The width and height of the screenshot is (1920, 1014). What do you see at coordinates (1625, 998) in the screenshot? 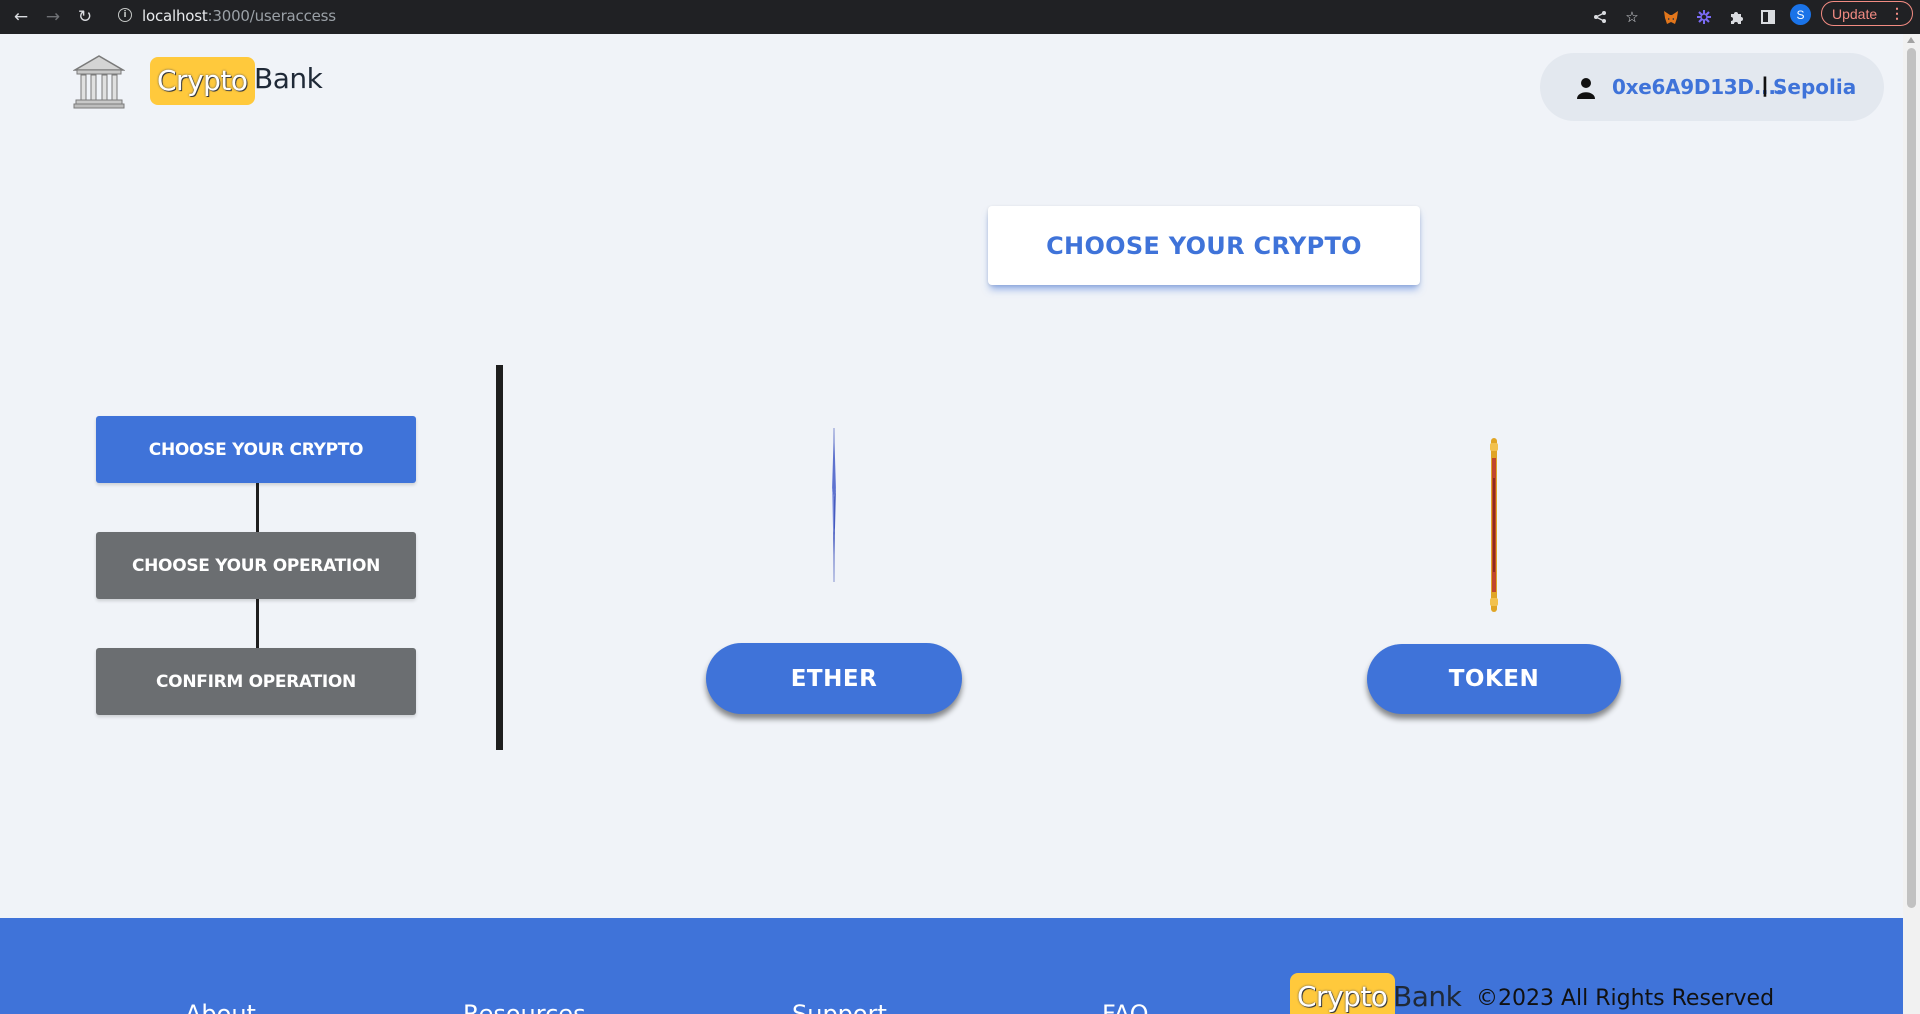
I see `copyright-text: ©2023 All Rights Reserved` at bounding box center [1625, 998].